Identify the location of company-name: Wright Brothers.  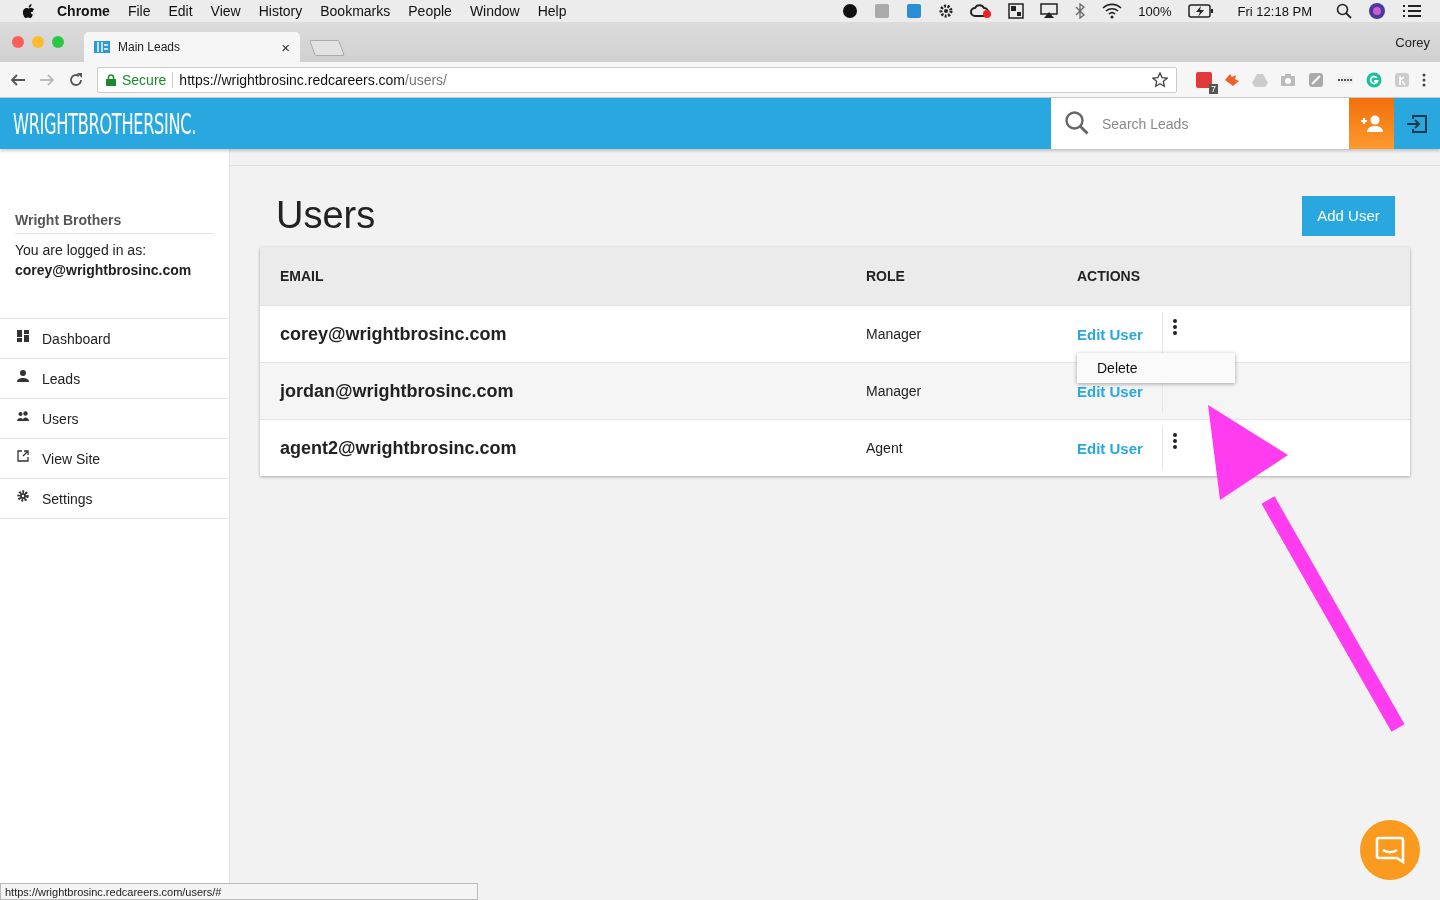
(114, 223).